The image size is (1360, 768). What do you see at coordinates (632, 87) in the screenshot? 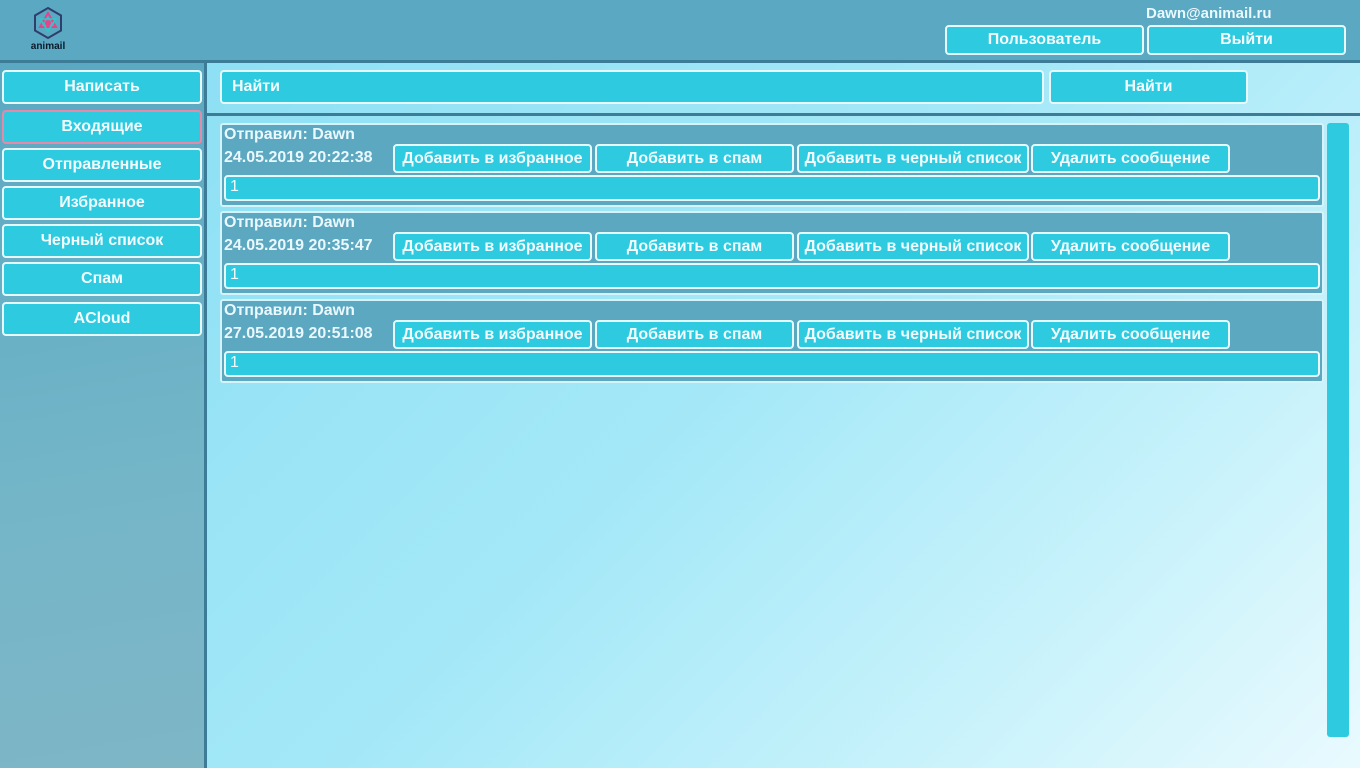
I see `search-input` at bounding box center [632, 87].